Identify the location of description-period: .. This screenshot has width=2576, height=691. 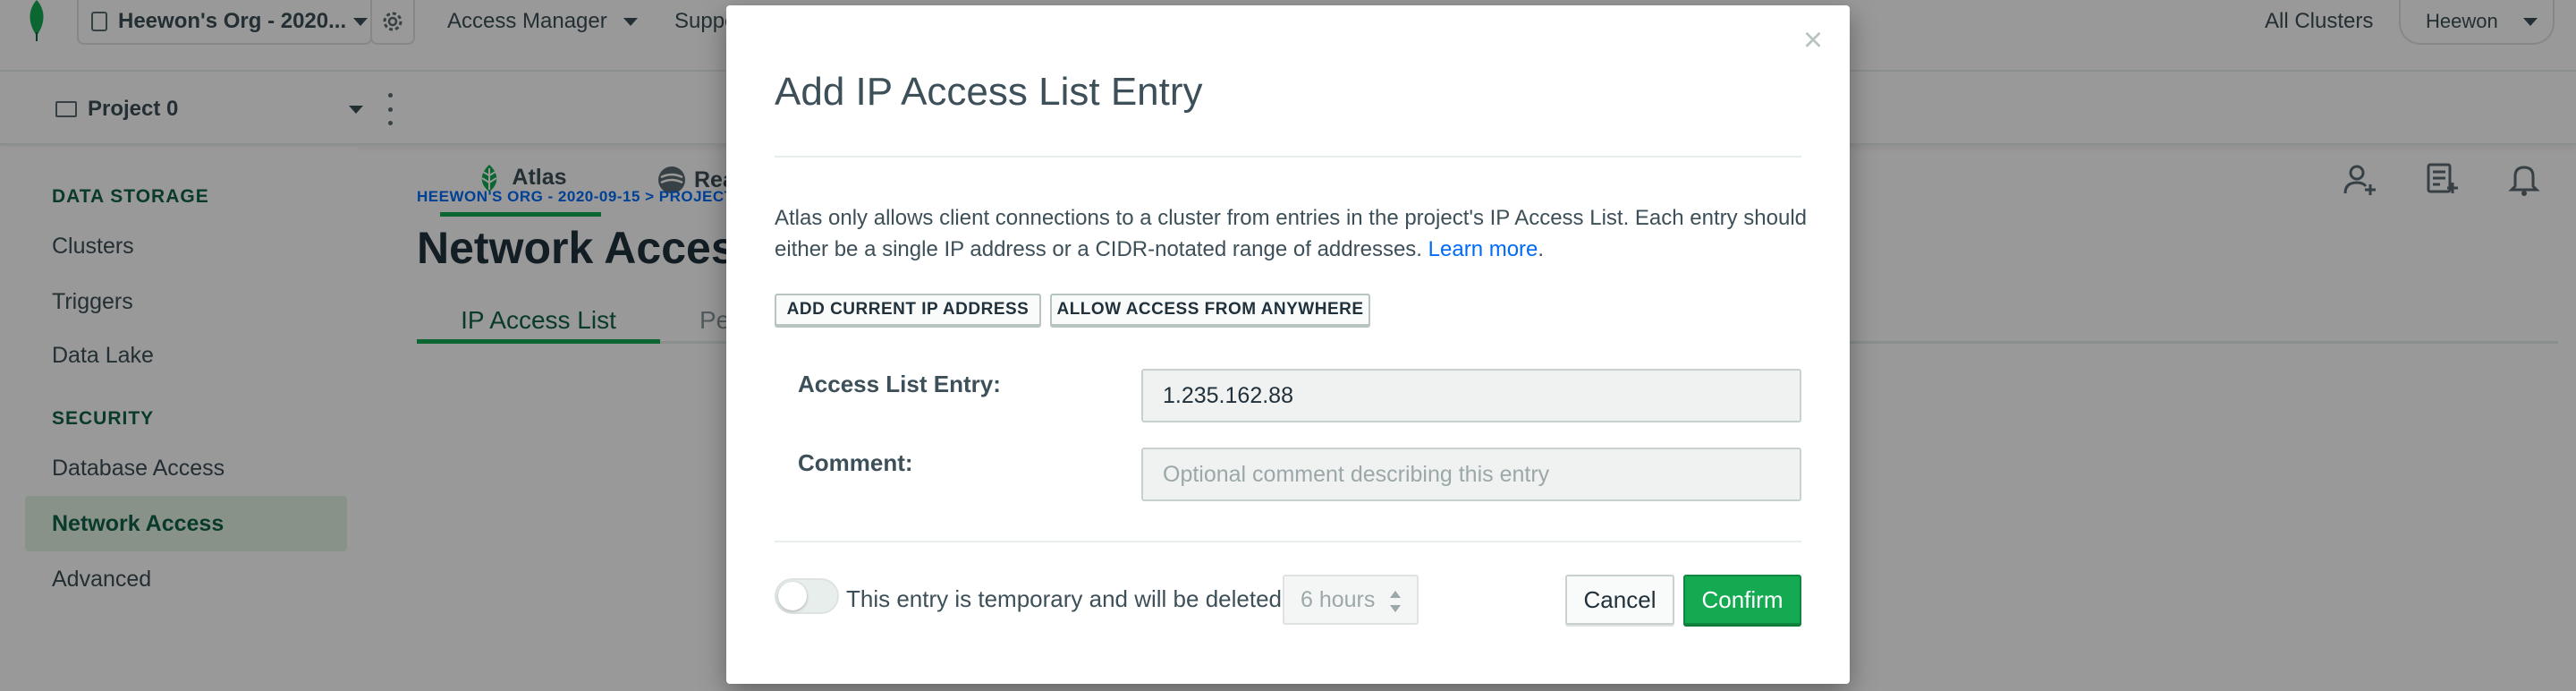
(1541, 249).